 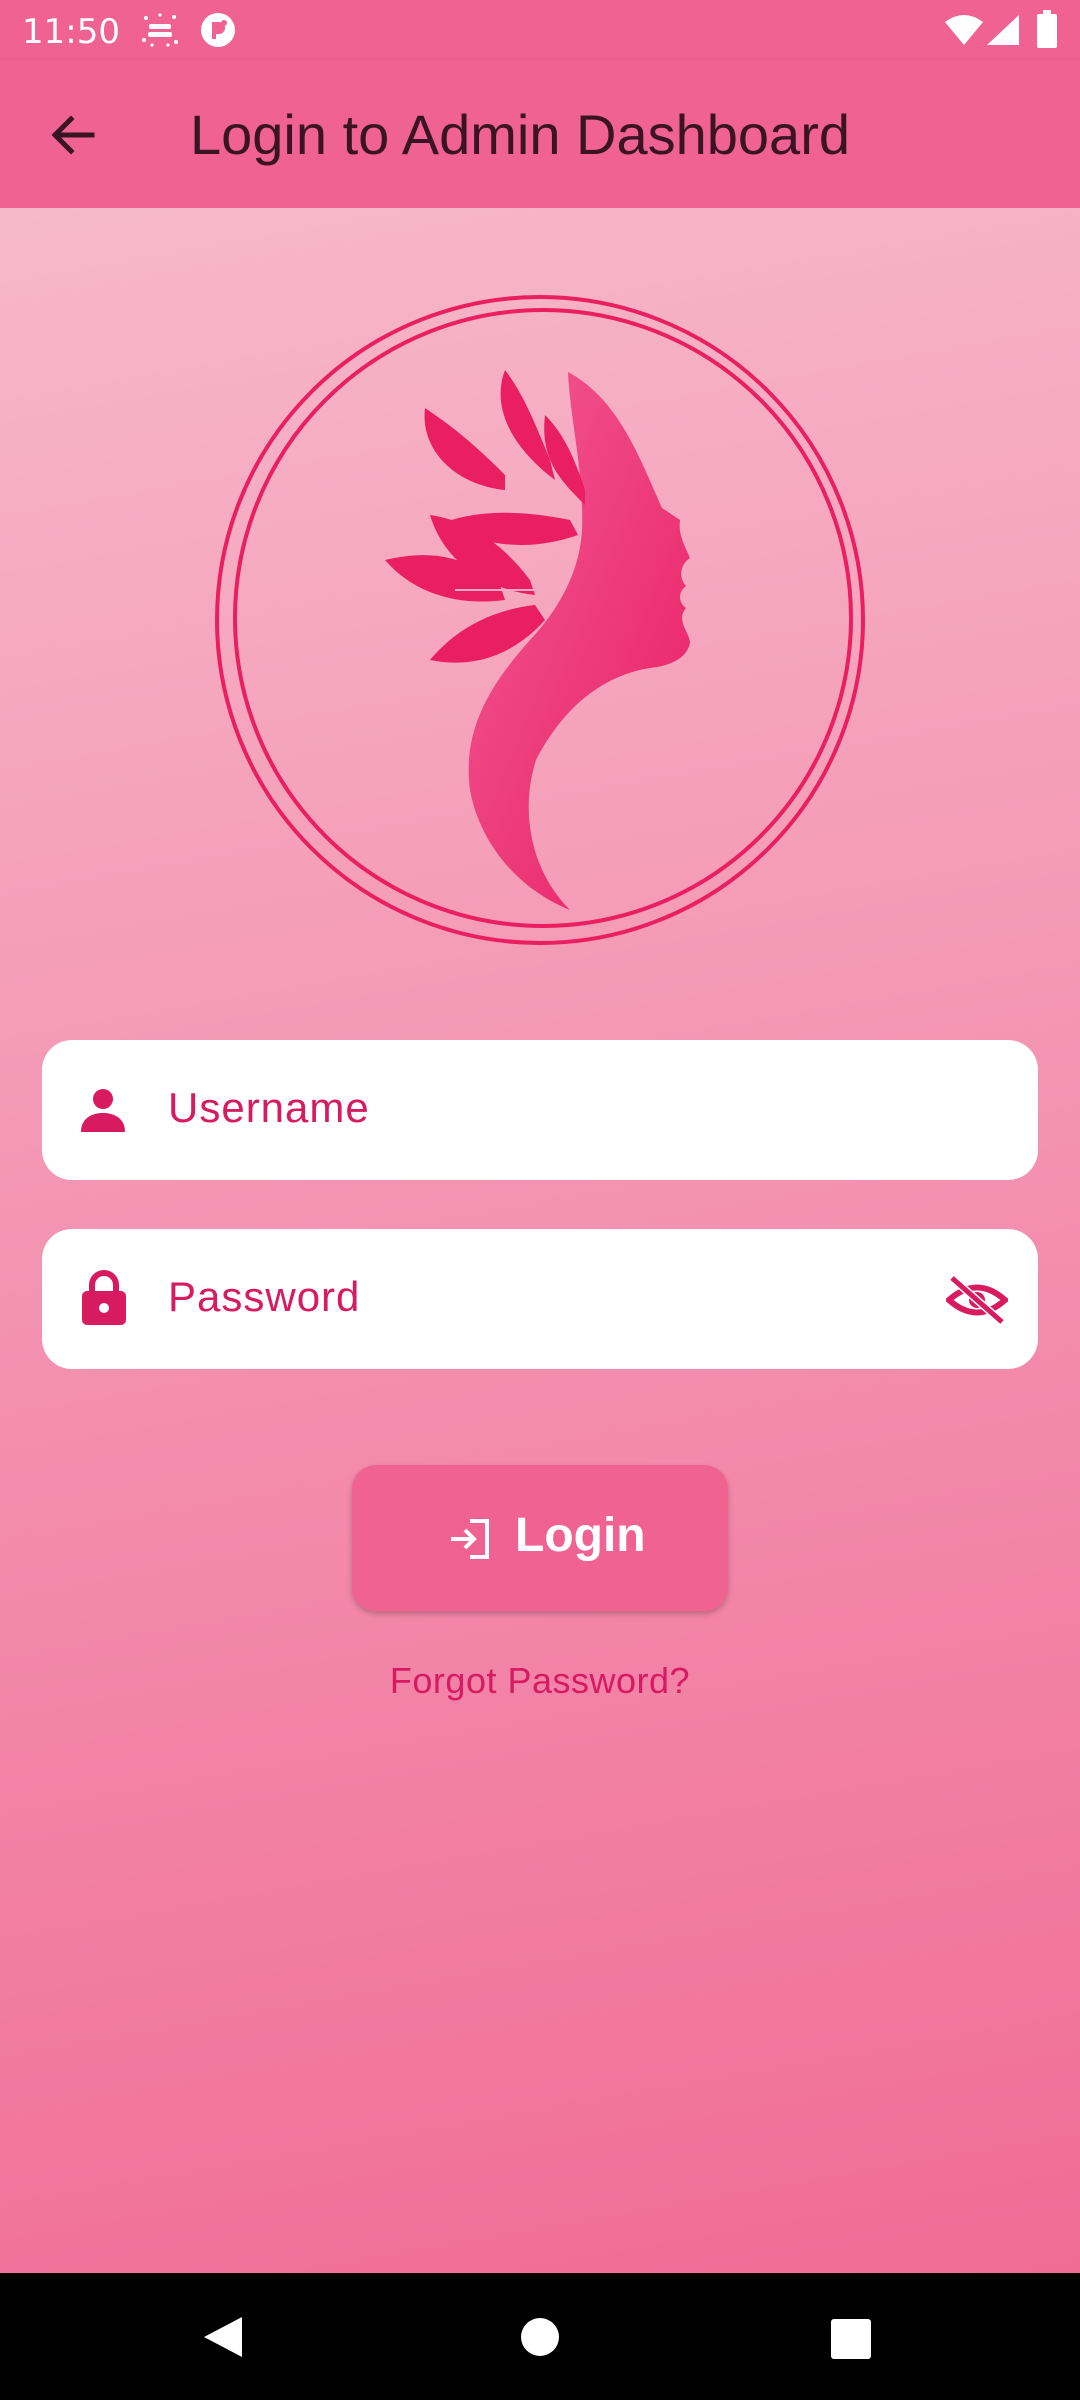 What do you see at coordinates (520, 134) in the screenshot?
I see `page-title: Login to Admin Dashboard` at bounding box center [520, 134].